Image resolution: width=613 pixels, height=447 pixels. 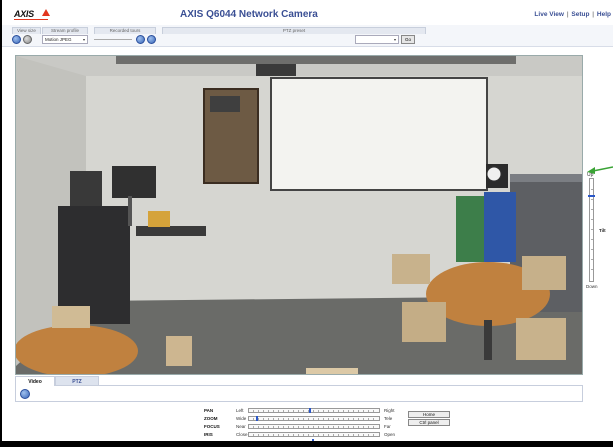 I want to click on stream-profile-label: Stream profile, so click(x=65, y=30).